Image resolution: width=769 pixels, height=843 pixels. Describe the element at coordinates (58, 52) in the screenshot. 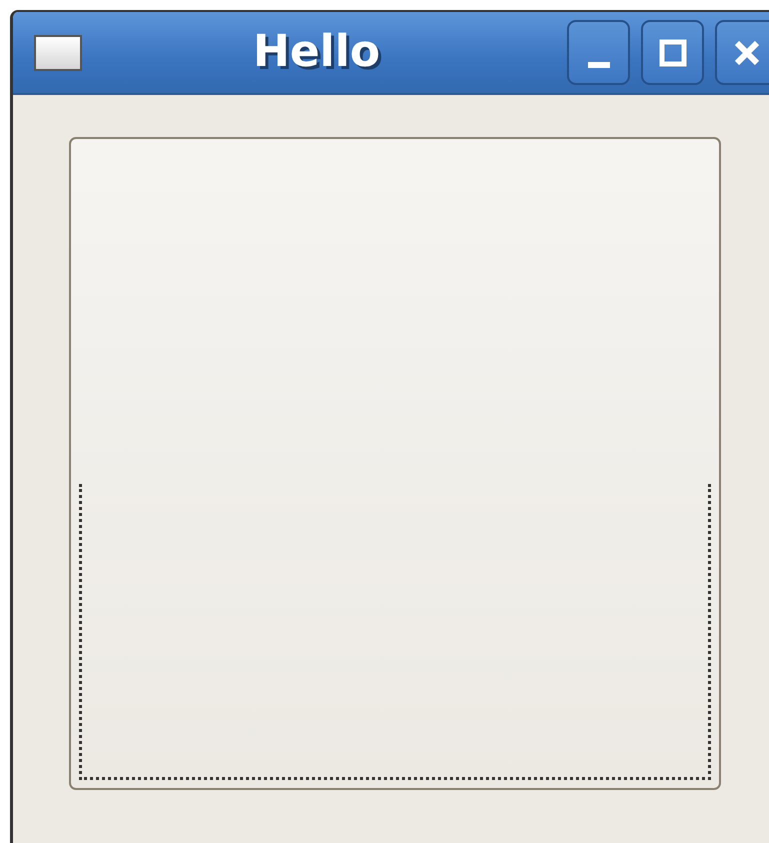

I see `window-icon` at that location.